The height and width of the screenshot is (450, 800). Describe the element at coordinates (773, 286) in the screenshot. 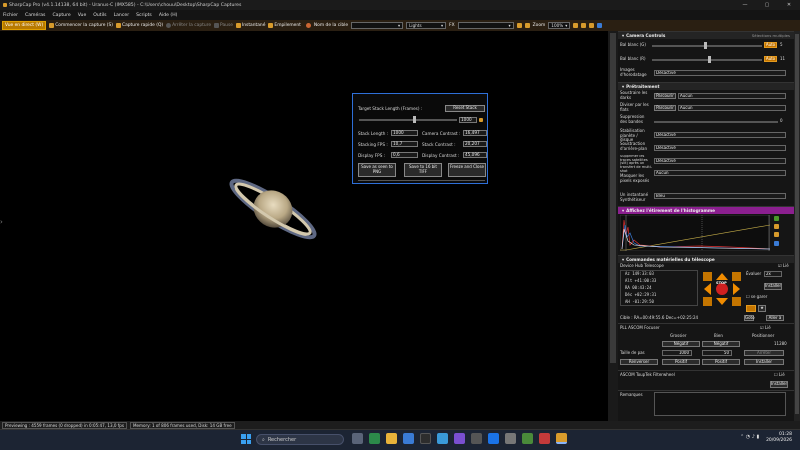

I see `mount-install-button: Installer` at that location.